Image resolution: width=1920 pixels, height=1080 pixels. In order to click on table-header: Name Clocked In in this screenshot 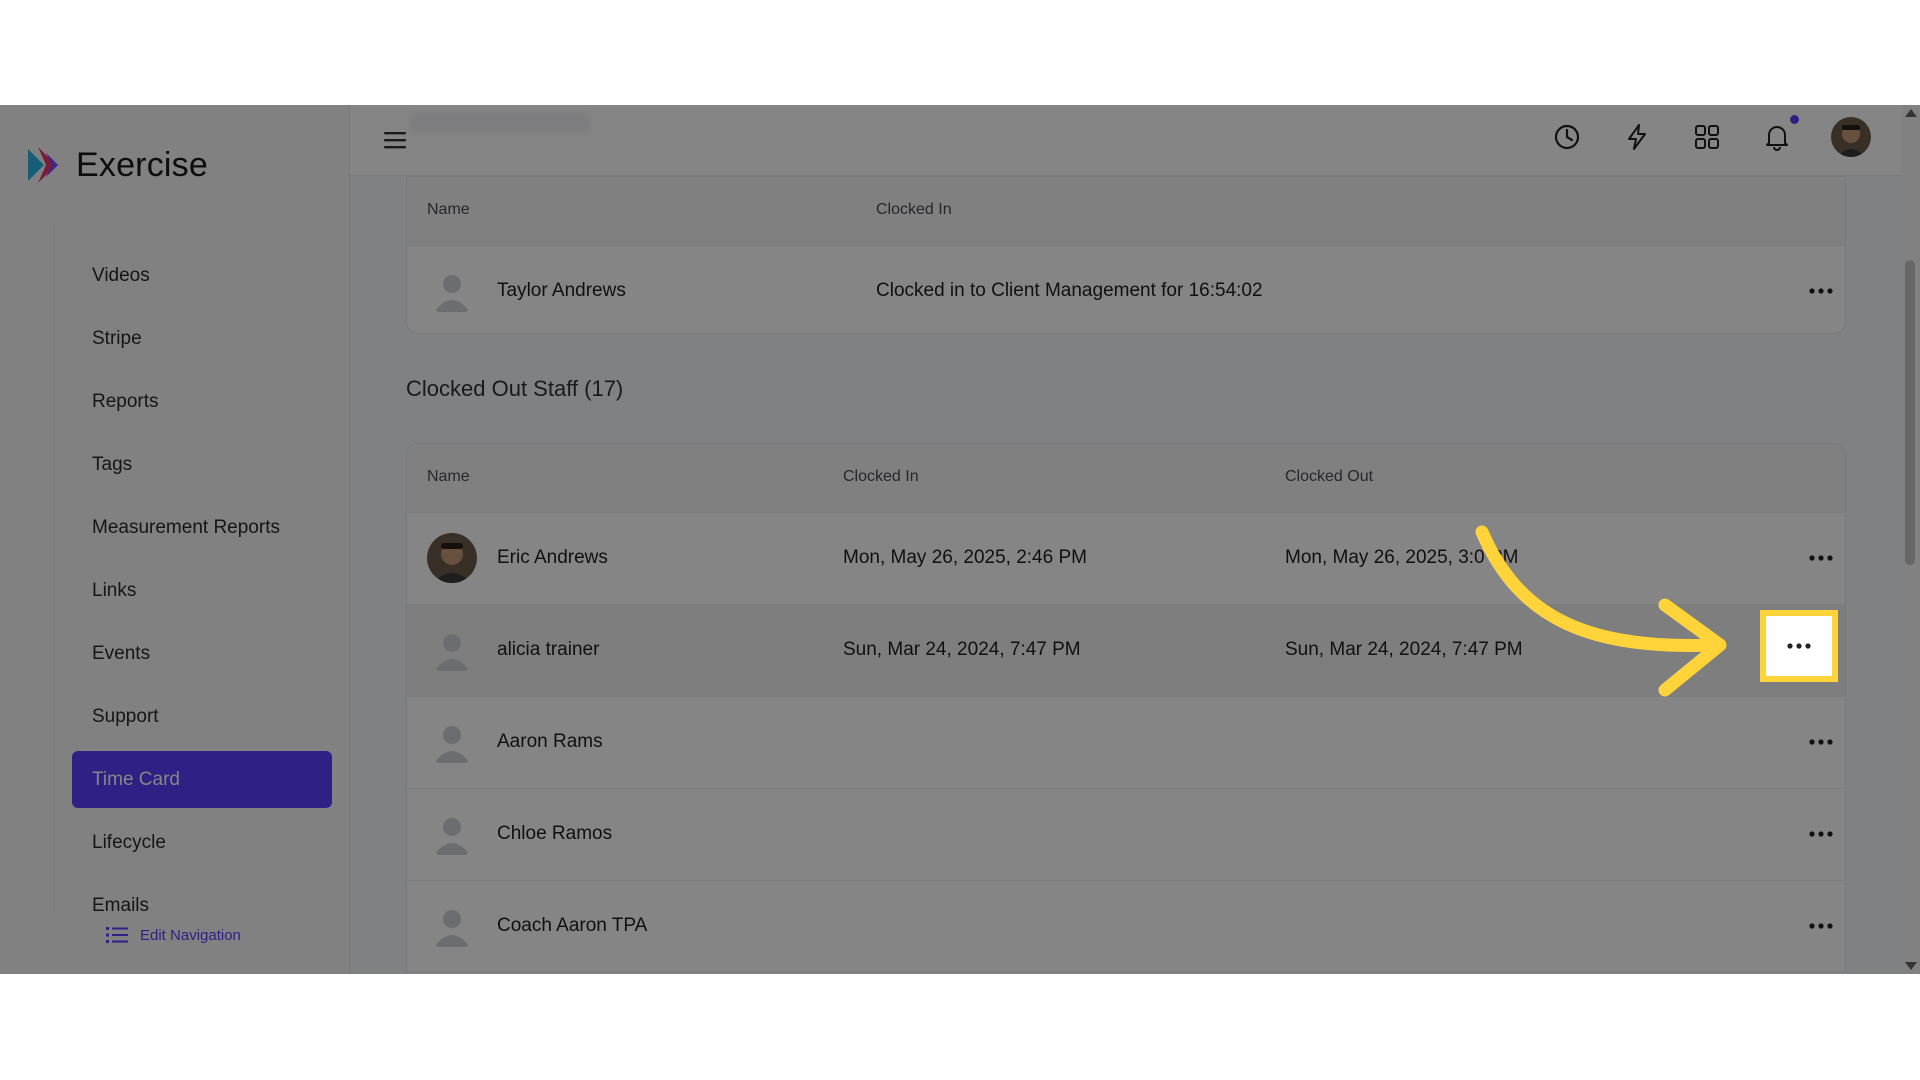, I will do `click(1126, 211)`.